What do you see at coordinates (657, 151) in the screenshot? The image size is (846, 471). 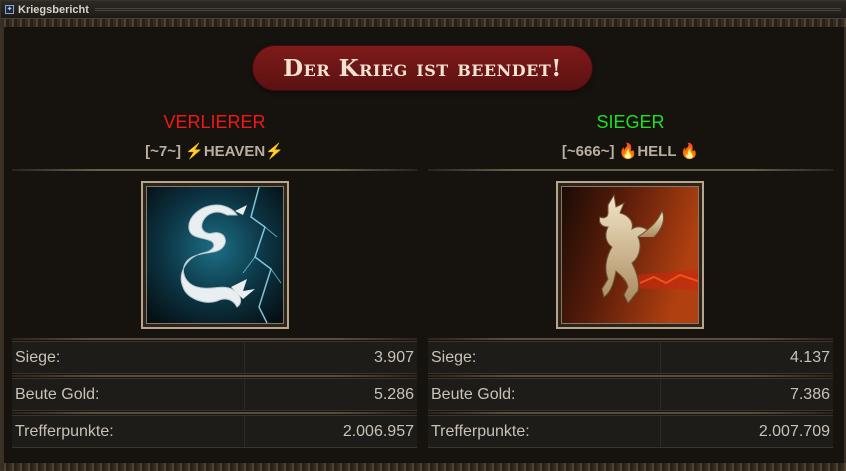 I see `winner-guild-label: HELL` at bounding box center [657, 151].